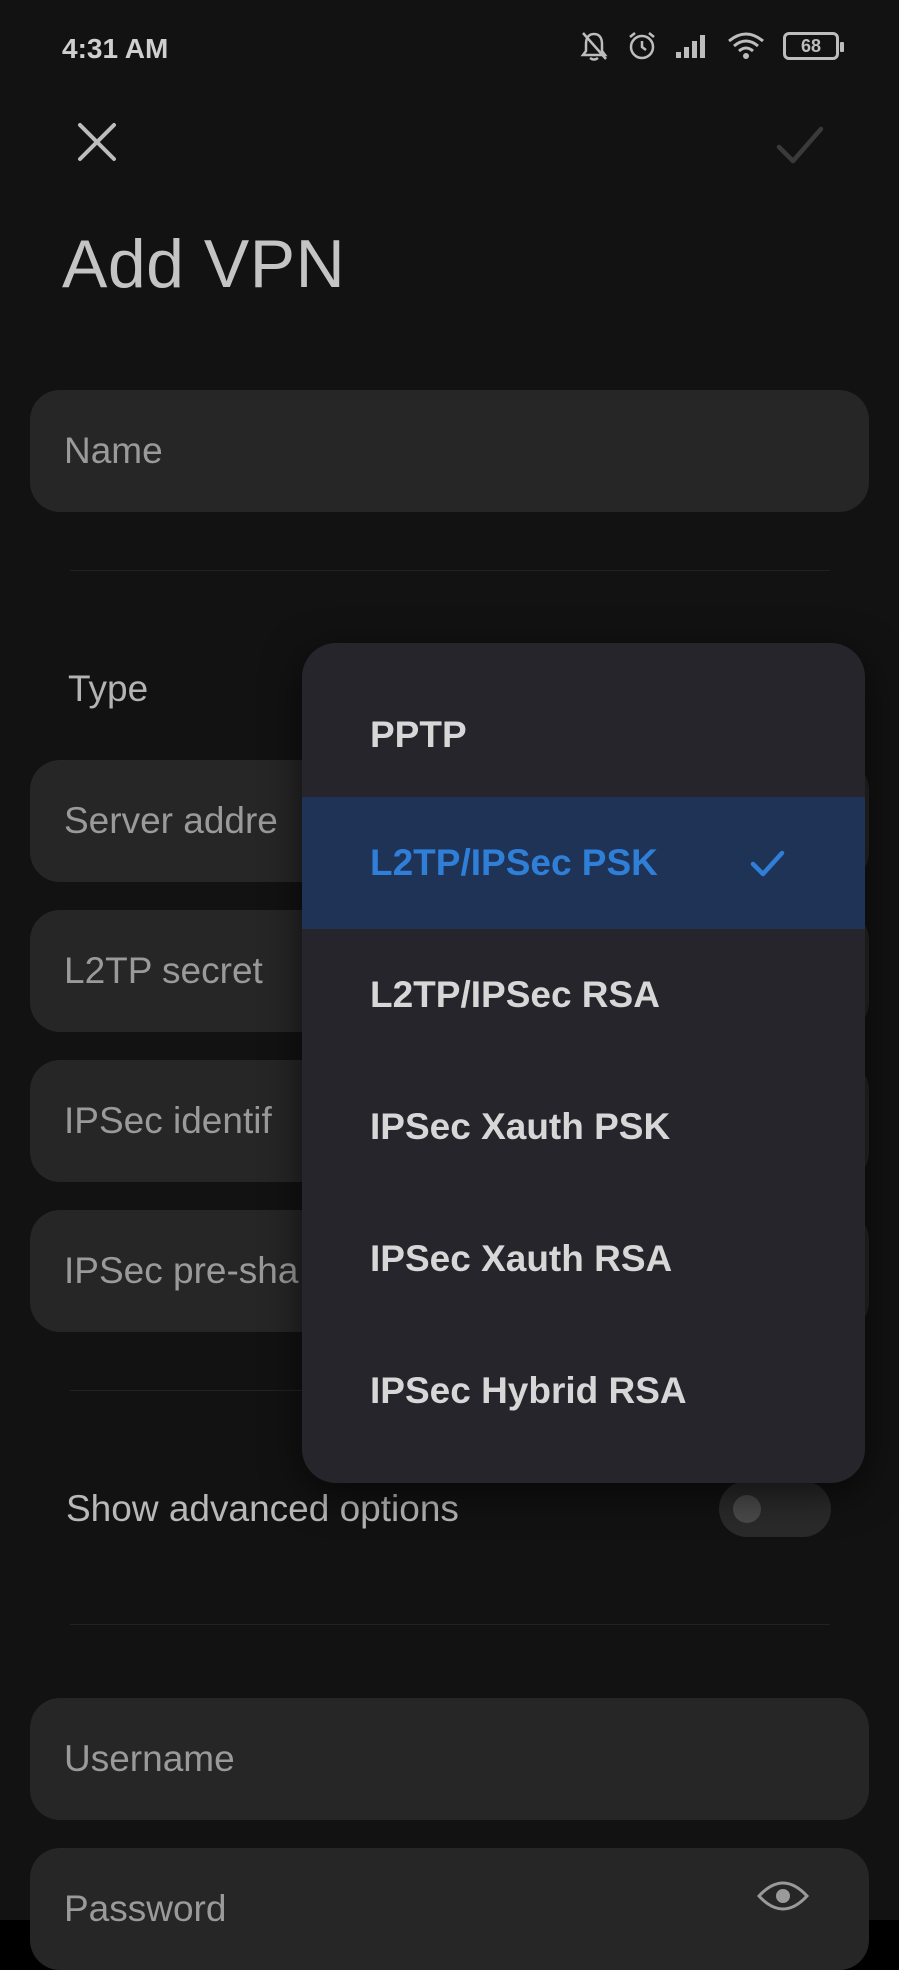 The height and width of the screenshot is (1970, 899). Describe the element at coordinates (746, 46) in the screenshot. I see `wifi-icon` at that location.